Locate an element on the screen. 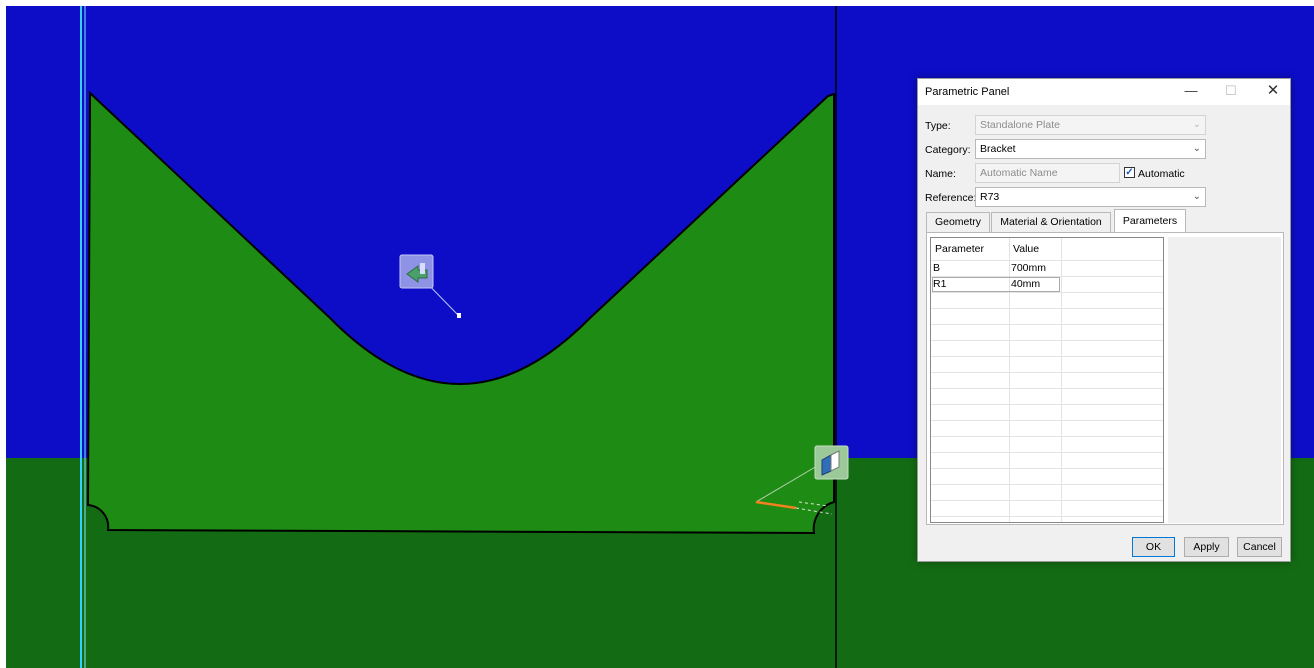  automatic-label: Automatic is located at coordinates (1161, 174).